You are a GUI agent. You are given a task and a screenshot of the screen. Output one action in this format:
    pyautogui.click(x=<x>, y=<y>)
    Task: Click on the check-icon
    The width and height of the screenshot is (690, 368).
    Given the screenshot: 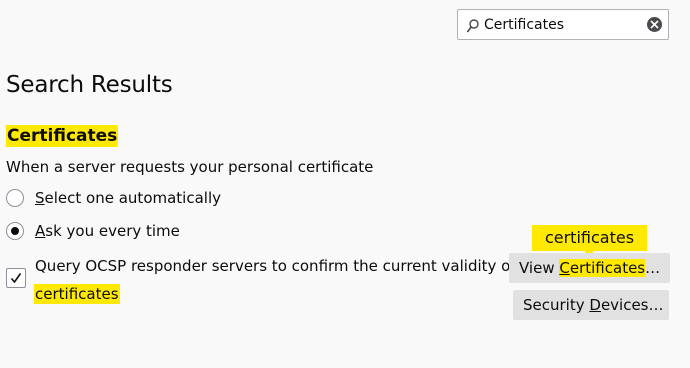 What is the action you would take?
    pyautogui.click(x=16, y=278)
    